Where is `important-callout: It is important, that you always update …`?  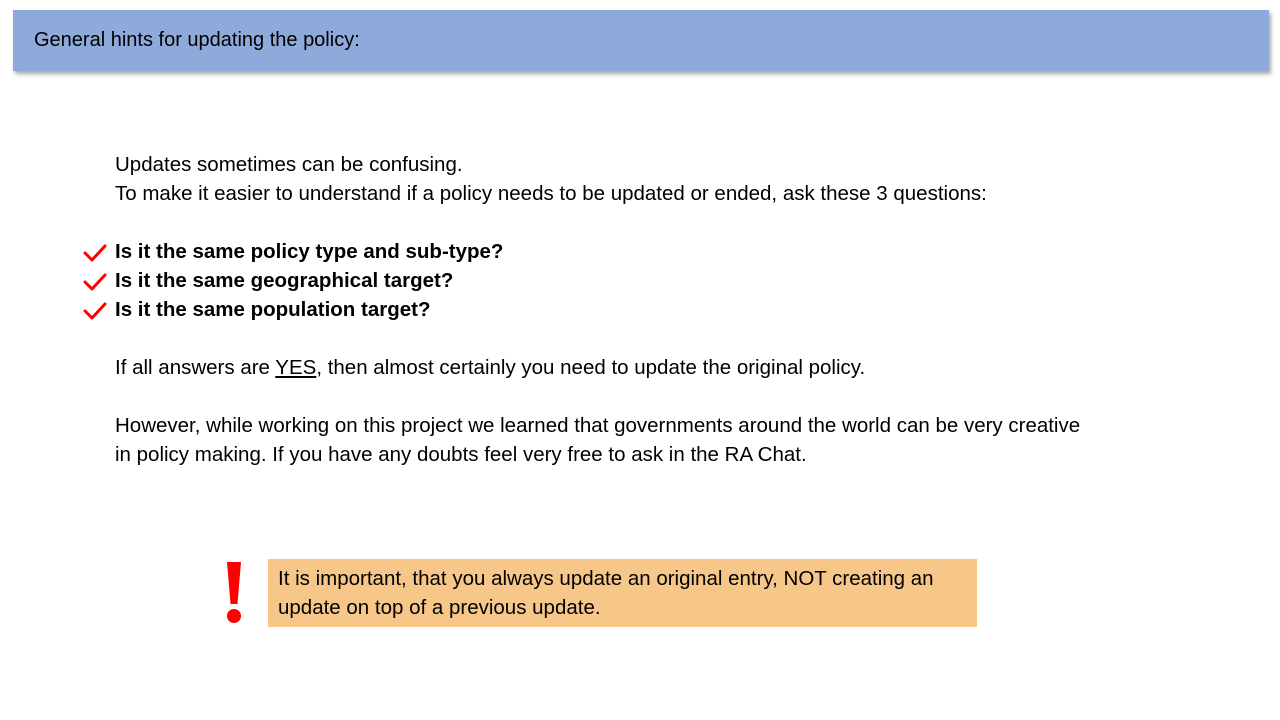 important-callout: It is important, that you always update … is located at coordinates (622, 593).